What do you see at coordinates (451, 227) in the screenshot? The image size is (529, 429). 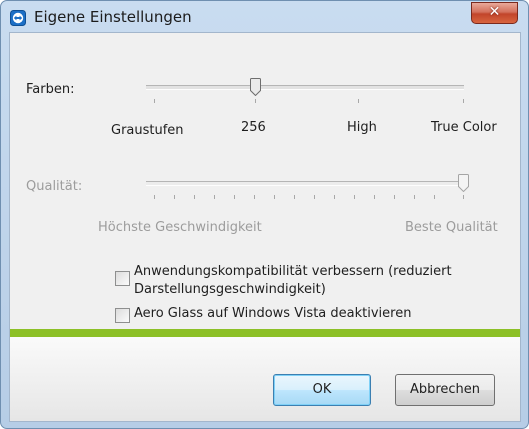 I see `quality-max-label: Beste Qualität` at bounding box center [451, 227].